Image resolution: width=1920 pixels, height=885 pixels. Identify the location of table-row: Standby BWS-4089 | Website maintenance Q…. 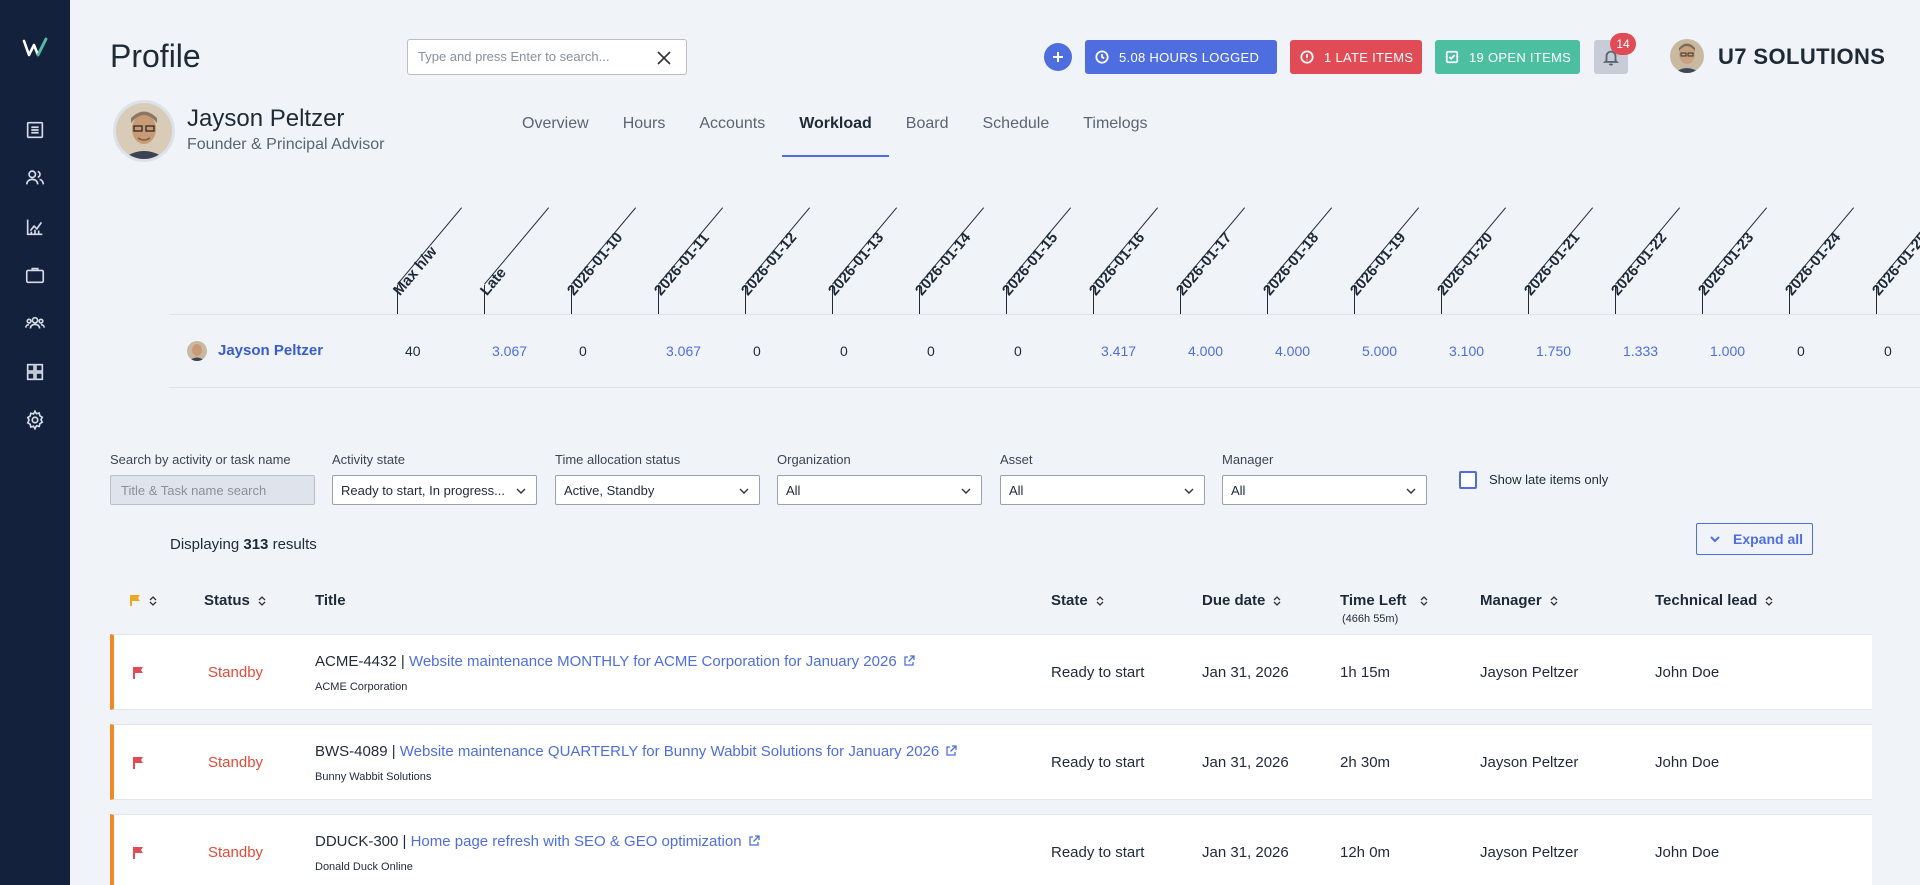
(991, 762).